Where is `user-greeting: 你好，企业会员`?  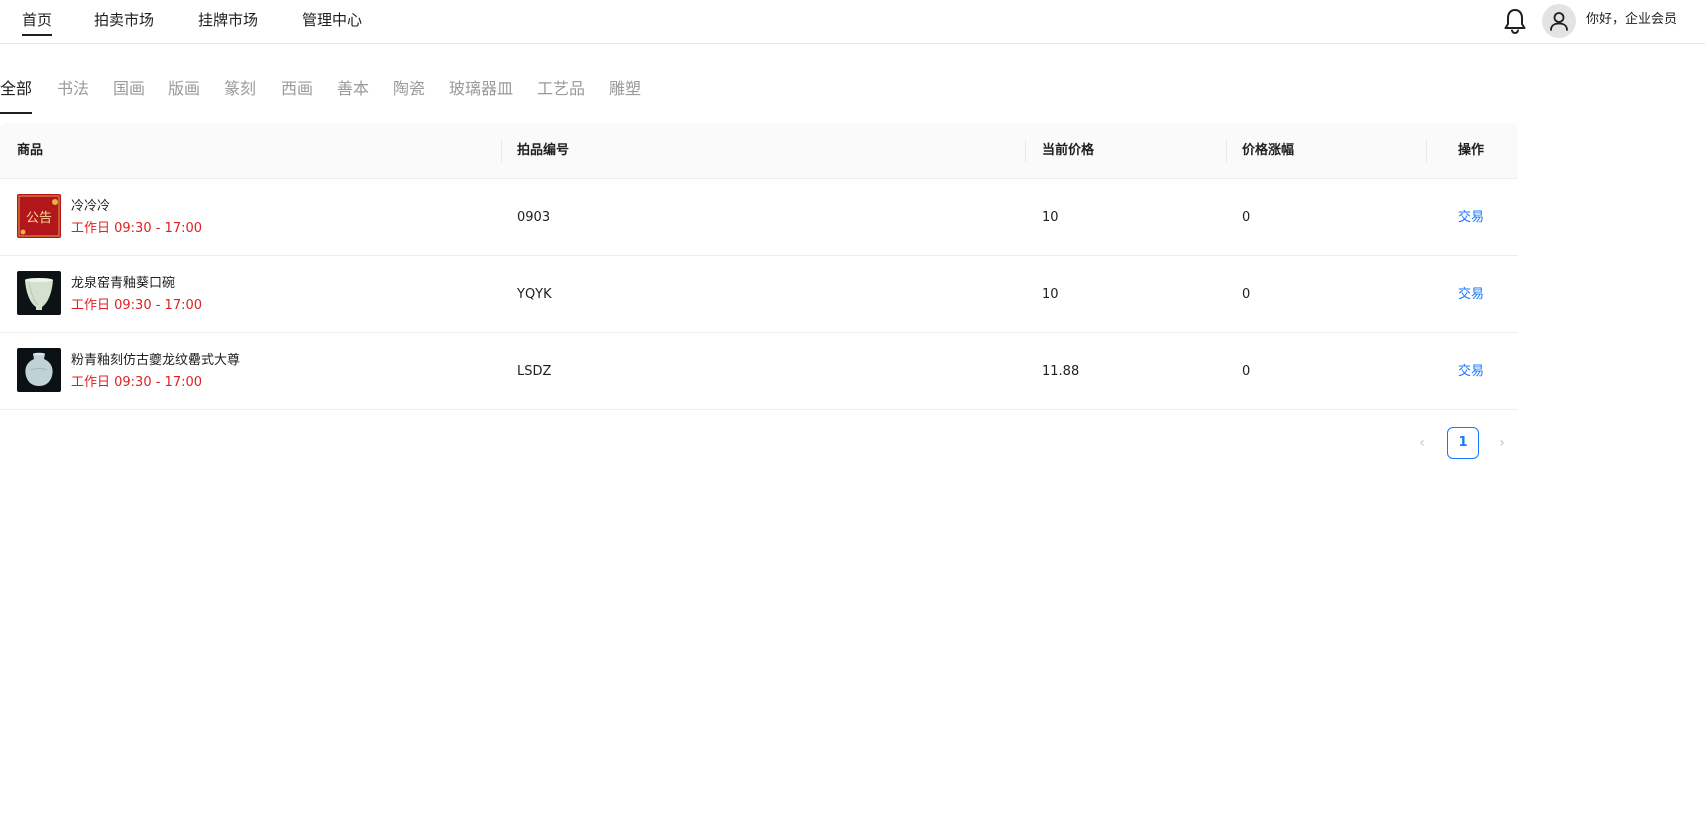
user-greeting: 你好，企业会员 is located at coordinates (1631, 20).